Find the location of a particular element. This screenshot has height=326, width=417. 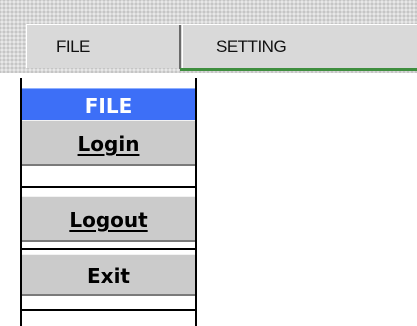

exit-menu-item: Exit is located at coordinates (108, 275).